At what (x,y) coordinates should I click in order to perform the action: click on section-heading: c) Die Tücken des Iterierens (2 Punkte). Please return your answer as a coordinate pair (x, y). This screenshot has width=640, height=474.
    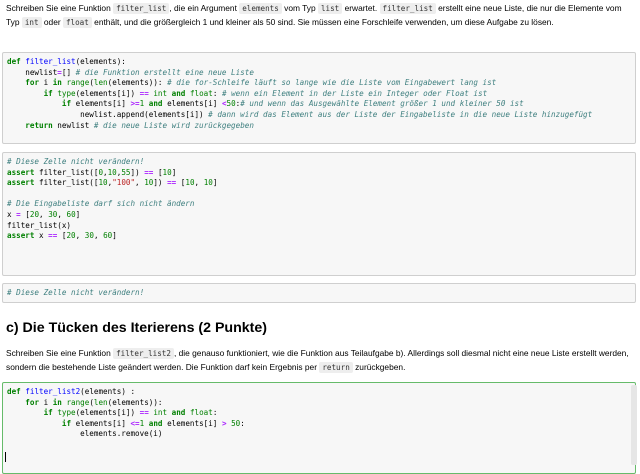
    Looking at the image, I should click on (136, 328).